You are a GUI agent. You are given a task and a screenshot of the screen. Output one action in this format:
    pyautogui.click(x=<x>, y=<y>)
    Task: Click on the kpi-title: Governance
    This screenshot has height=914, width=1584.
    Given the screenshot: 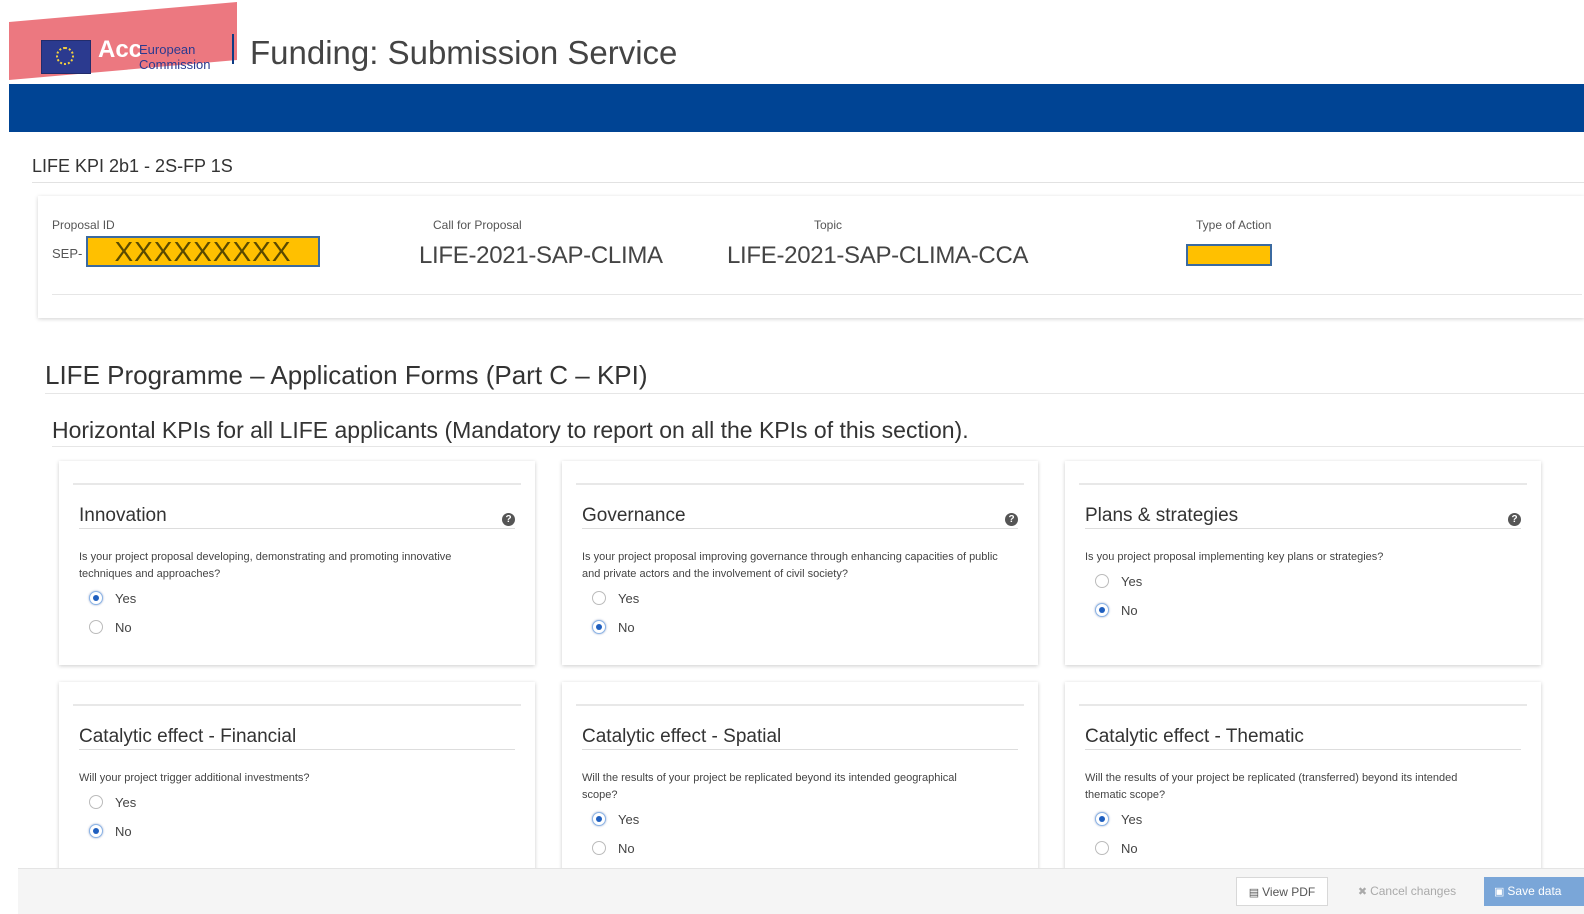 What is the action you would take?
    pyautogui.click(x=634, y=515)
    